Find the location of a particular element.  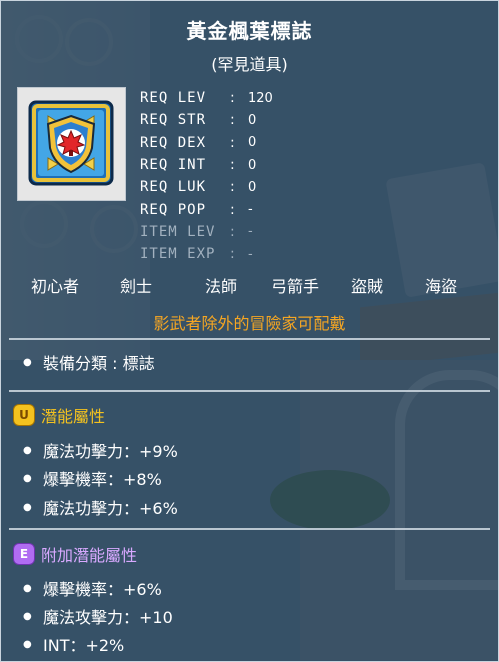

additional-line-text: 爆擊機率：+6% is located at coordinates (102, 589).